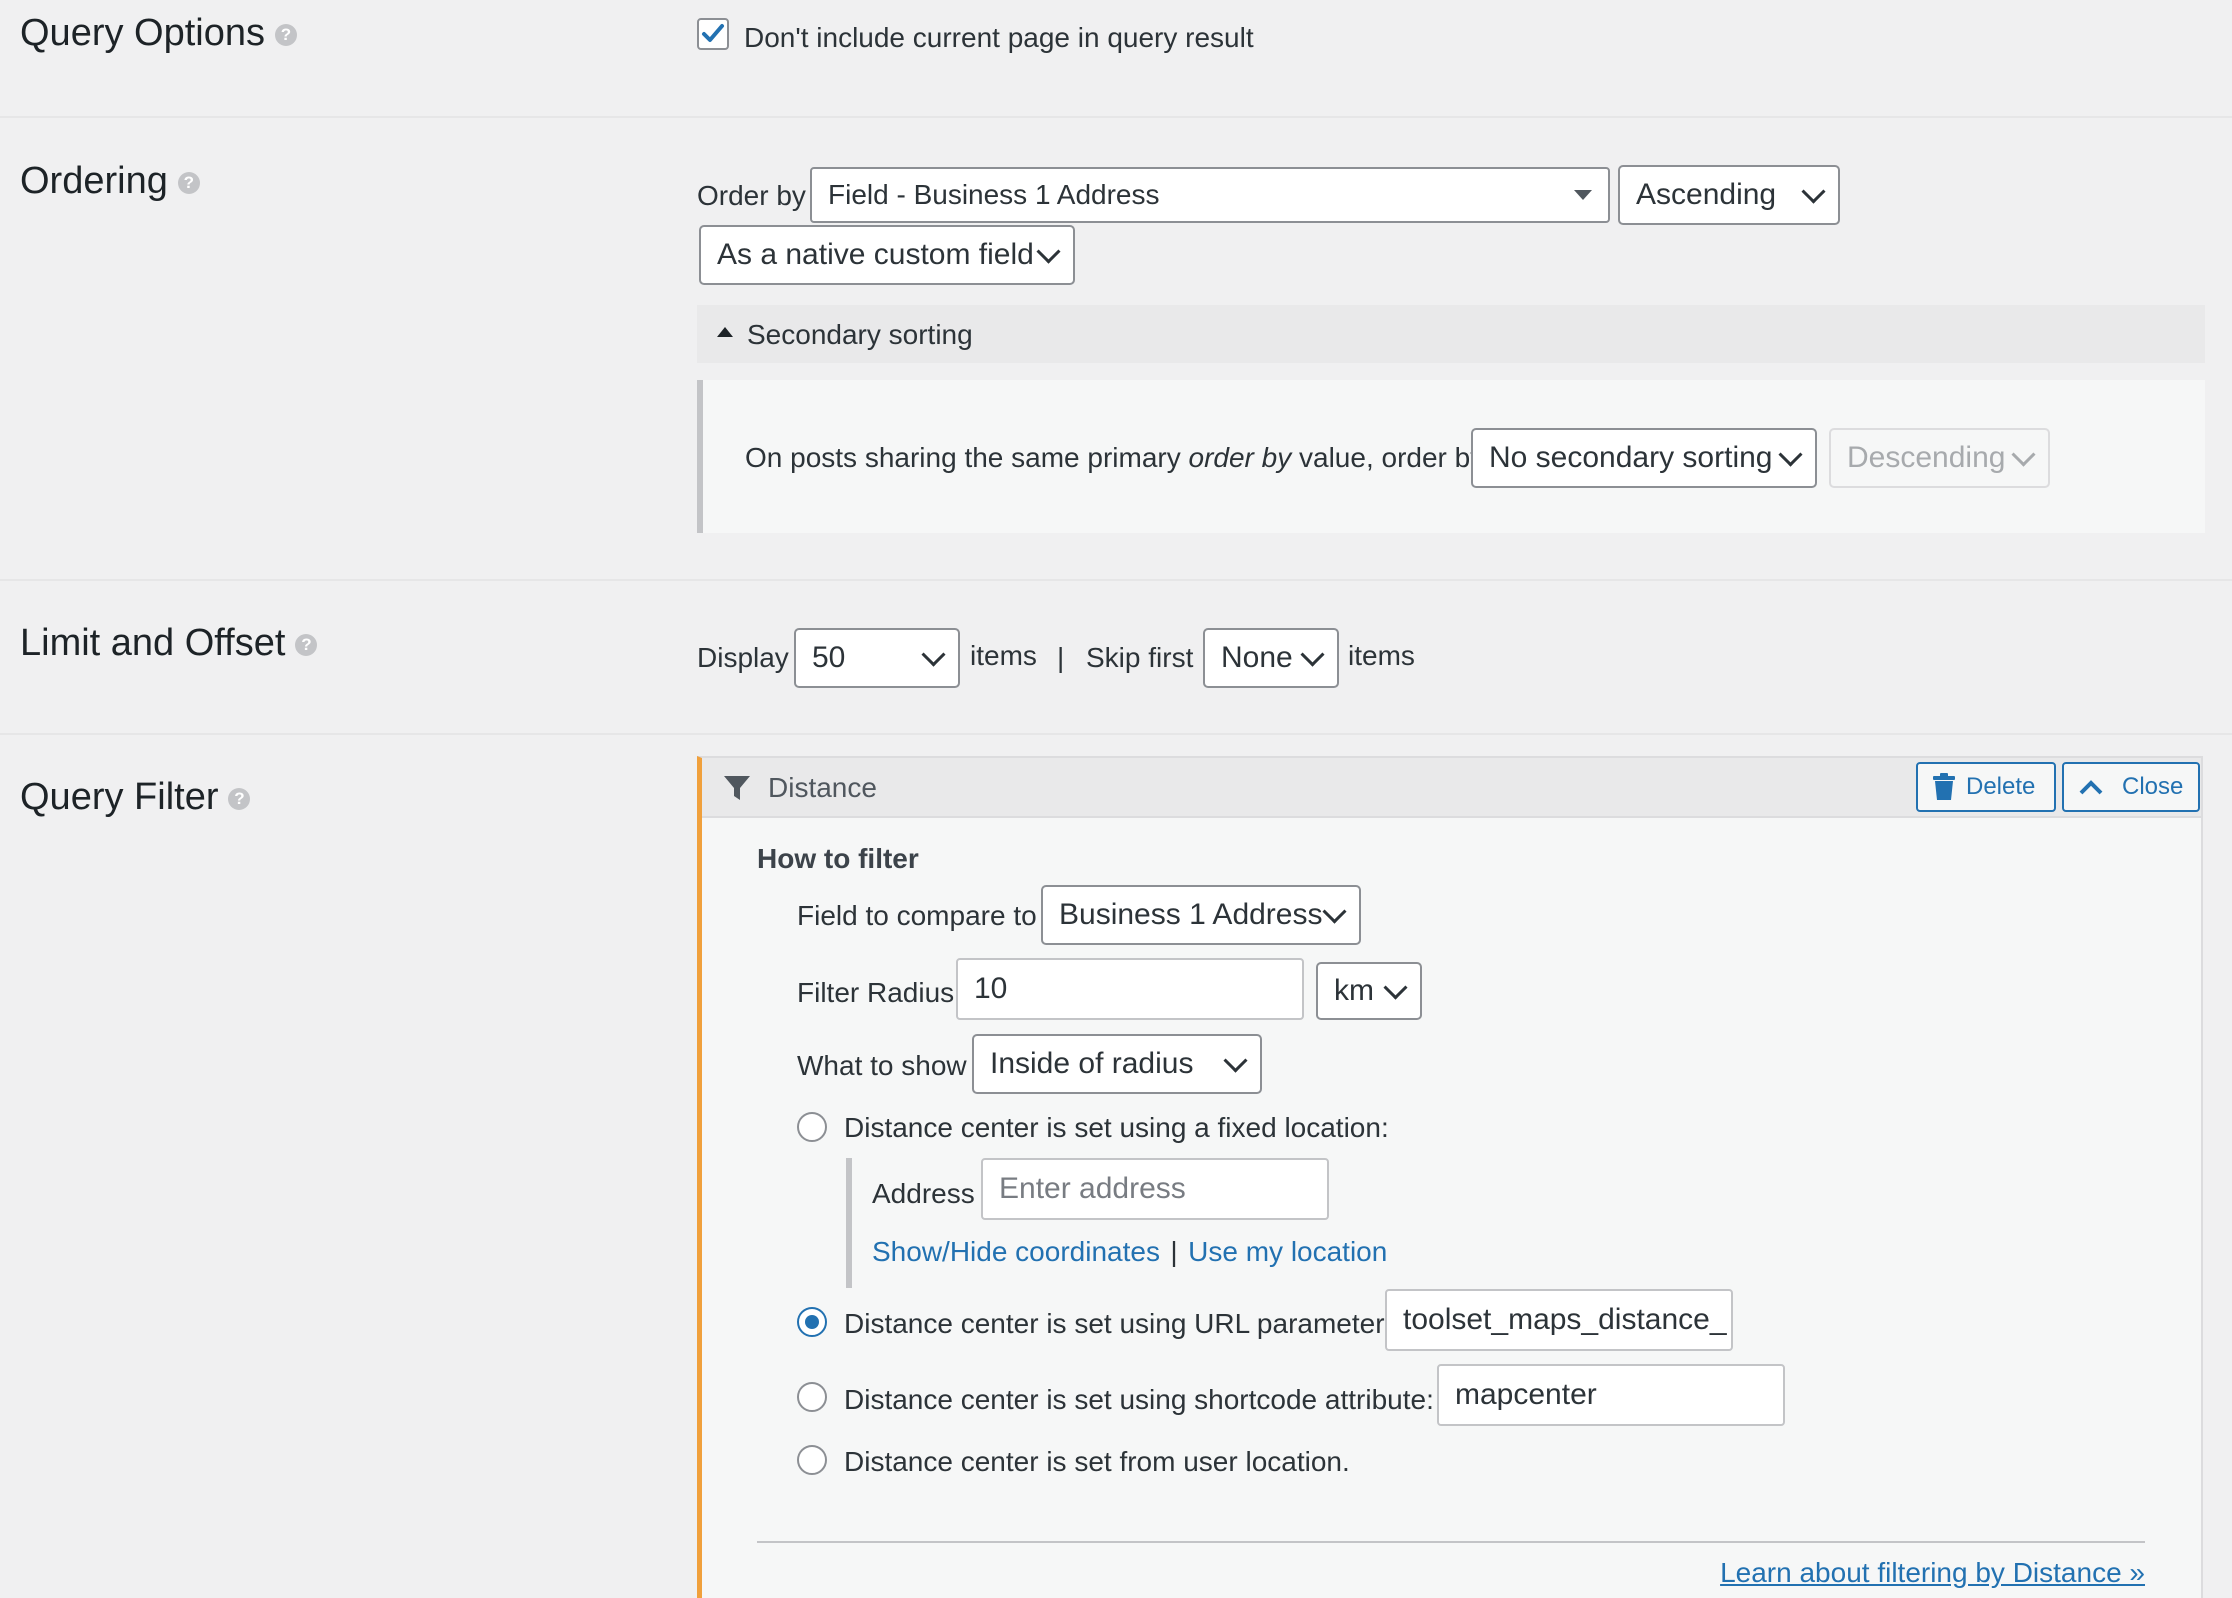  What do you see at coordinates (1140, 657) in the screenshot?
I see `skip-first-label: Skip first` at bounding box center [1140, 657].